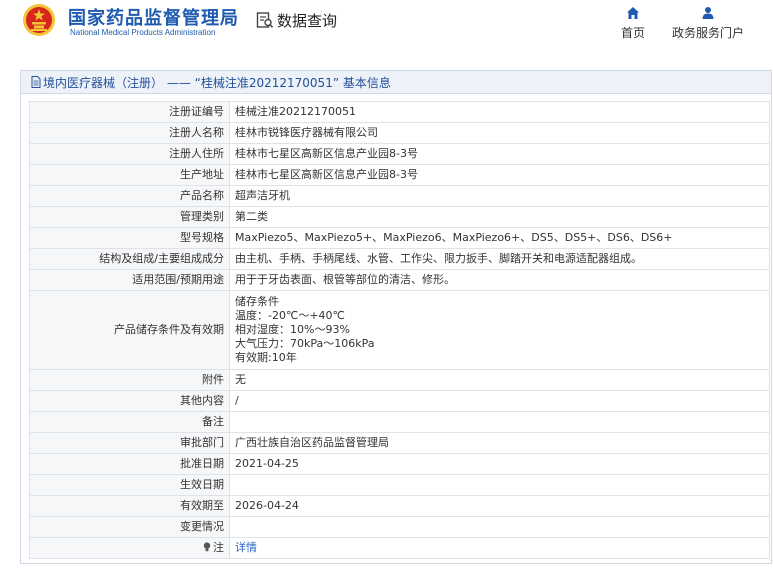  Describe the element at coordinates (129, 259) in the screenshot. I see `field-label: 结构及组成/主要组成成分` at that location.